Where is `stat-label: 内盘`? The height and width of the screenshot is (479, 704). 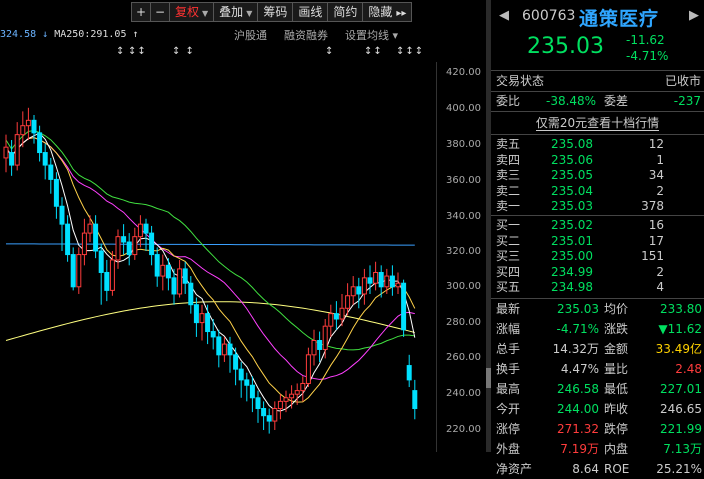 stat-label: 内盘 is located at coordinates (616, 448).